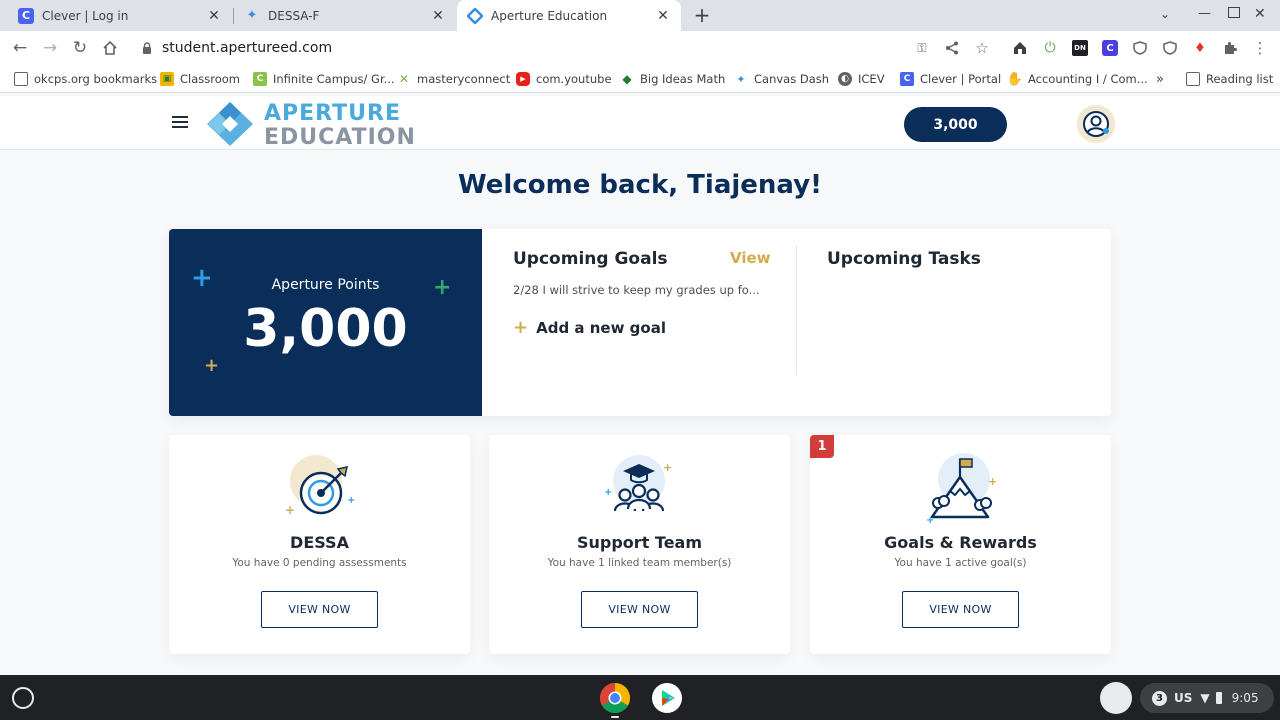 This screenshot has height=720, width=1280. I want to click on add-goal-button: + Add a new goal, so click(589, 327).